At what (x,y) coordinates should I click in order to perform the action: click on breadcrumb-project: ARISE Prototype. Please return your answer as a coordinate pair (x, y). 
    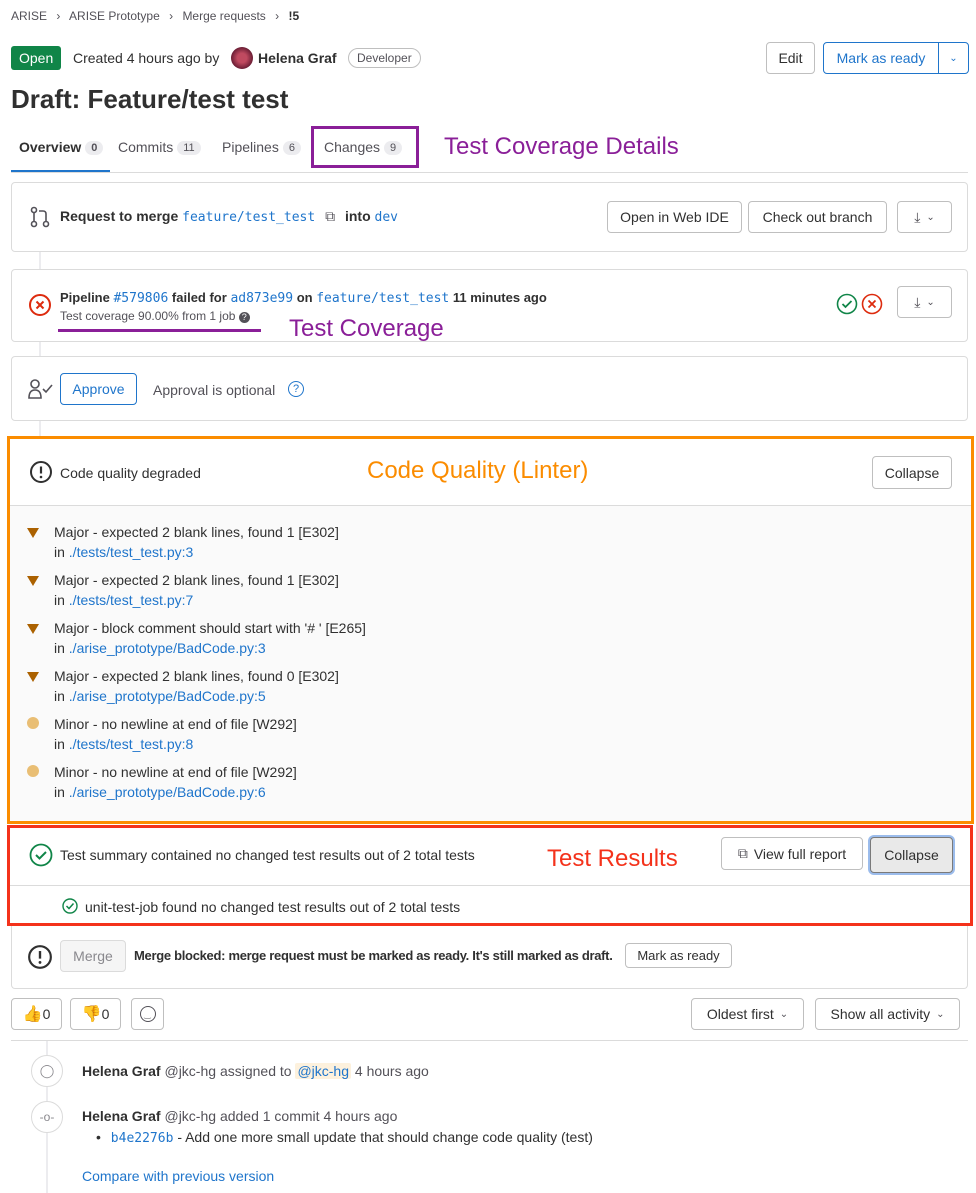
    Looking at the image, I should click on (114, 16).